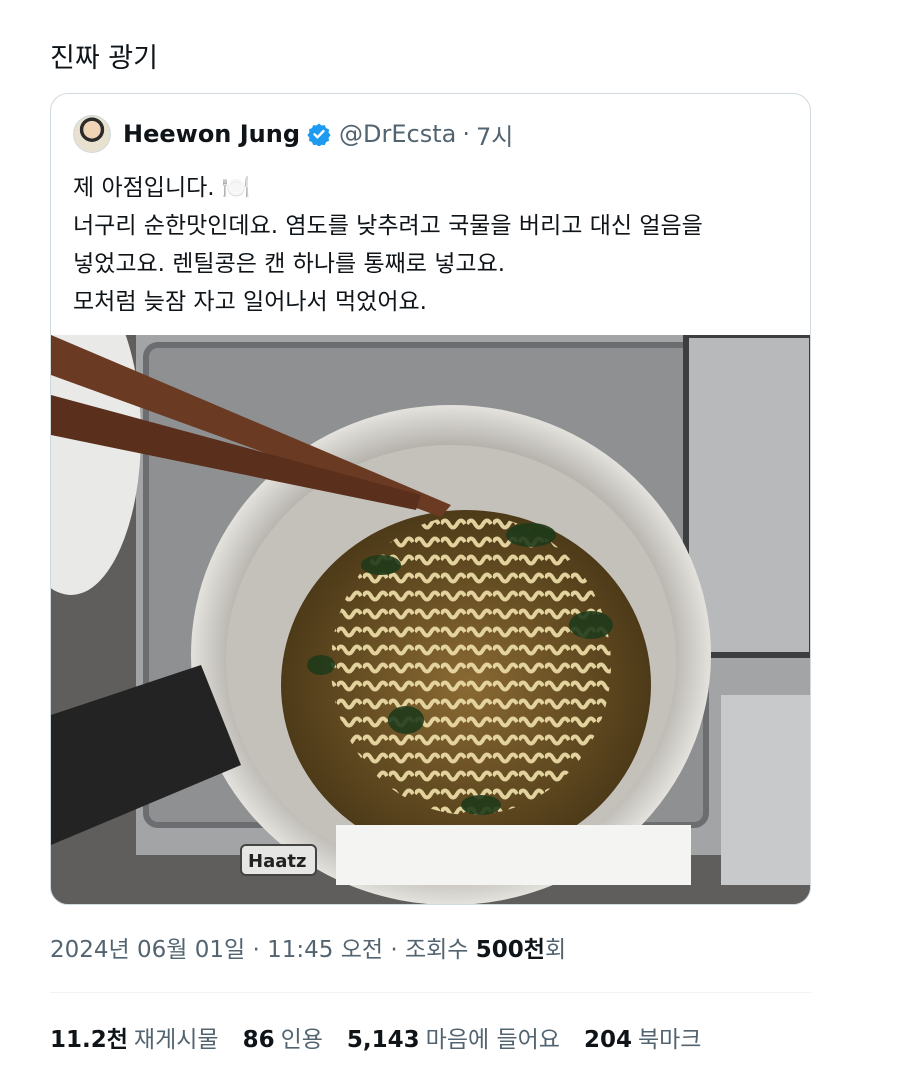 Image resolution: width=897 pixels, height=1079 pixels. What do you see at coordinates (162, 188) in the screenshot?
I see `quoted-text-line: 제 아점입니다. 🍽️` at bounding box center [162, 188].